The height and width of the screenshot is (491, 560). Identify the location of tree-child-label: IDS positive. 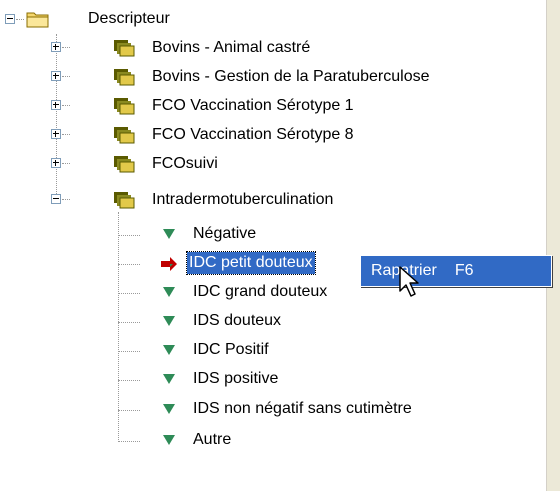
(235, 379).